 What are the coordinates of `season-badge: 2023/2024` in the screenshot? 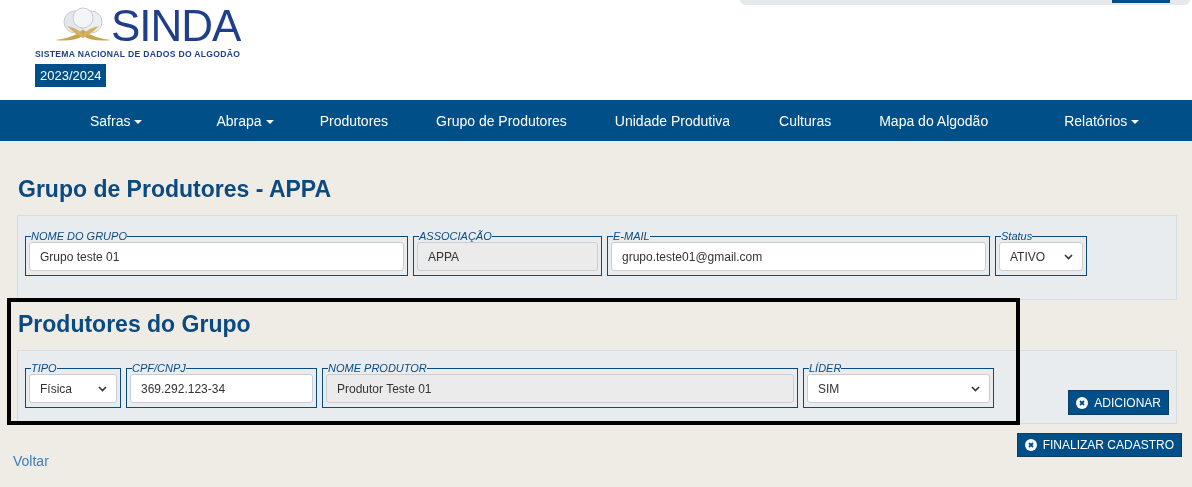 It's located at (71, 75).